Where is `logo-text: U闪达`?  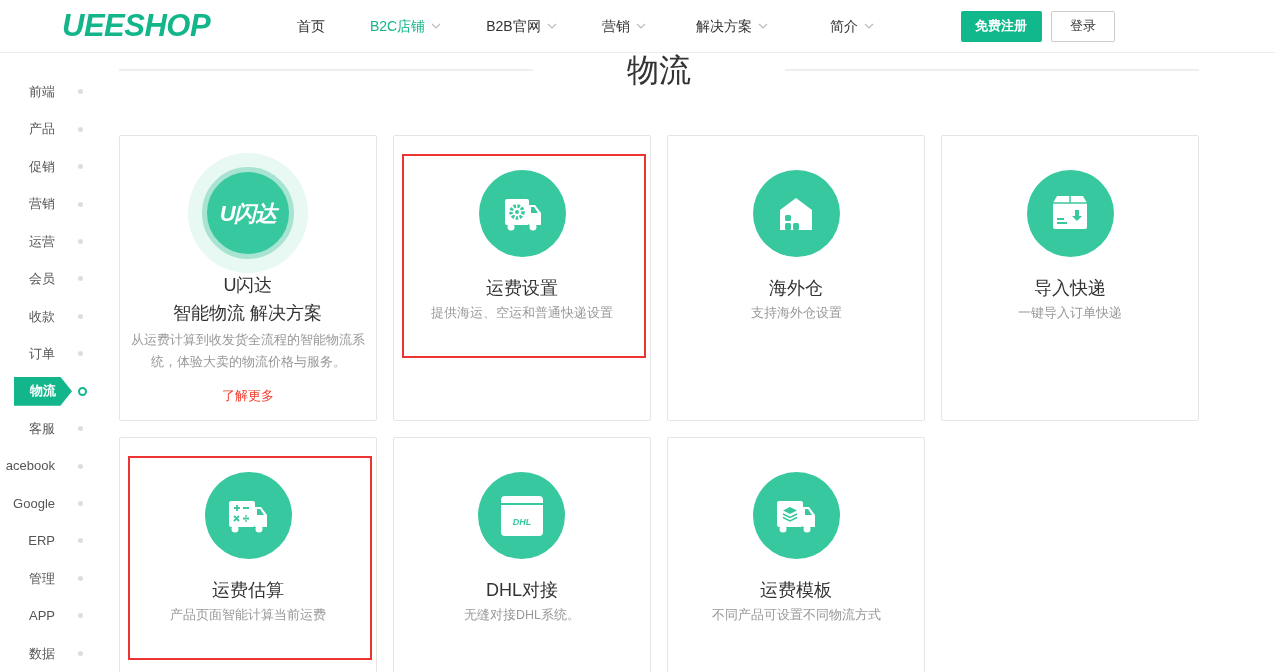 logo-text: U闪达 is located at coordinates (248, 213).